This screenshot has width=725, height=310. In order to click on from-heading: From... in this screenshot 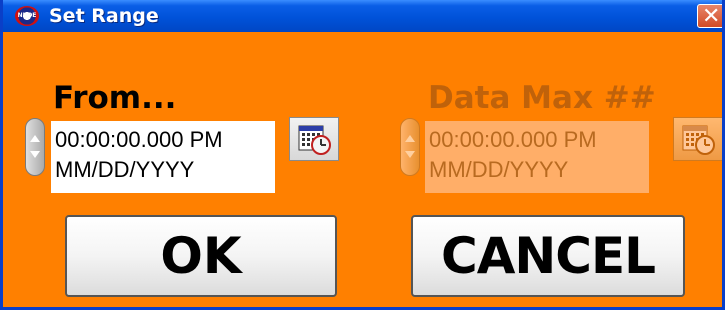, I will do `click(115, 98)`.